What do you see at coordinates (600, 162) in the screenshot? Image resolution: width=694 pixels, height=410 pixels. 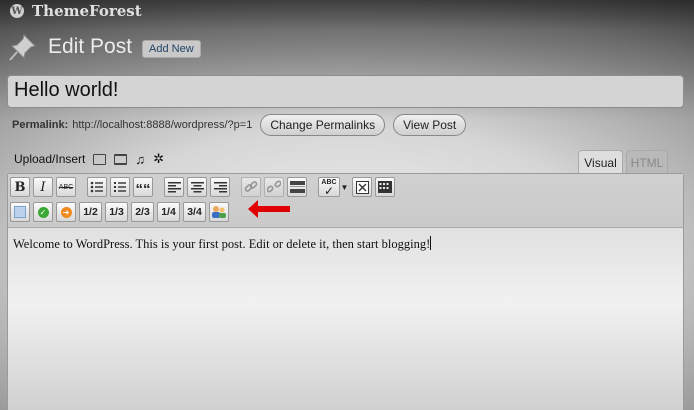 I see `tab-visual: Visual` at bounding box center [600, 162].